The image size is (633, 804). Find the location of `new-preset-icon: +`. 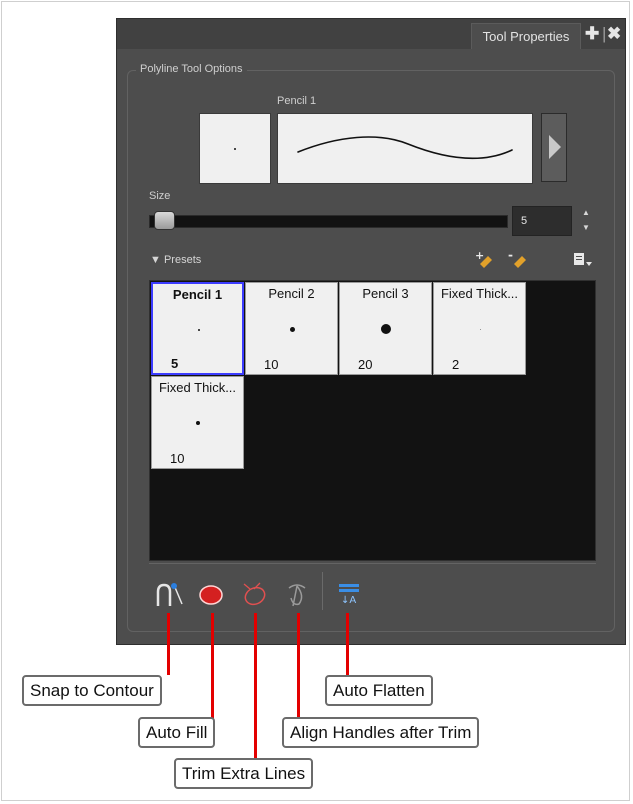

new-preset-icon: + is located at coordinates (485, 259).